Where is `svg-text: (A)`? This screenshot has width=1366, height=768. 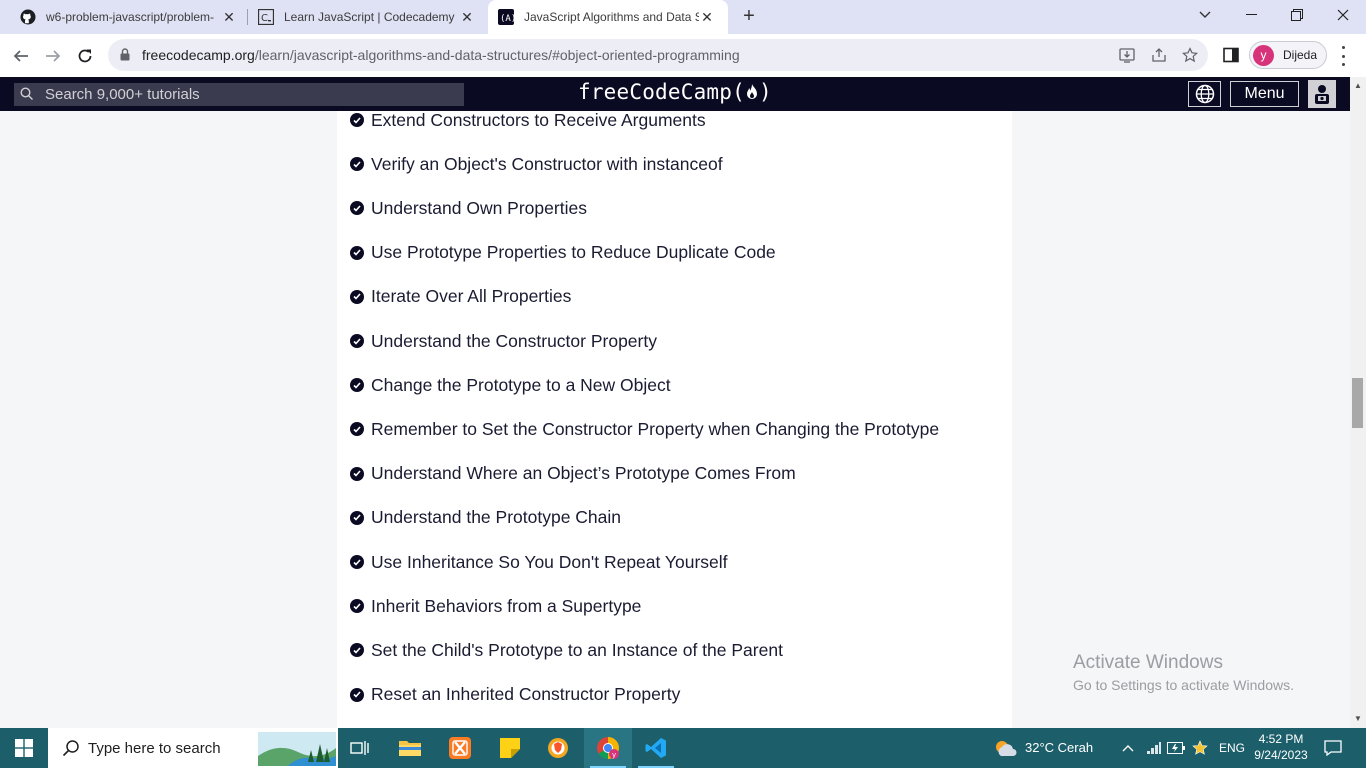 svg-text: (A) is located at coordinates (507, 19).